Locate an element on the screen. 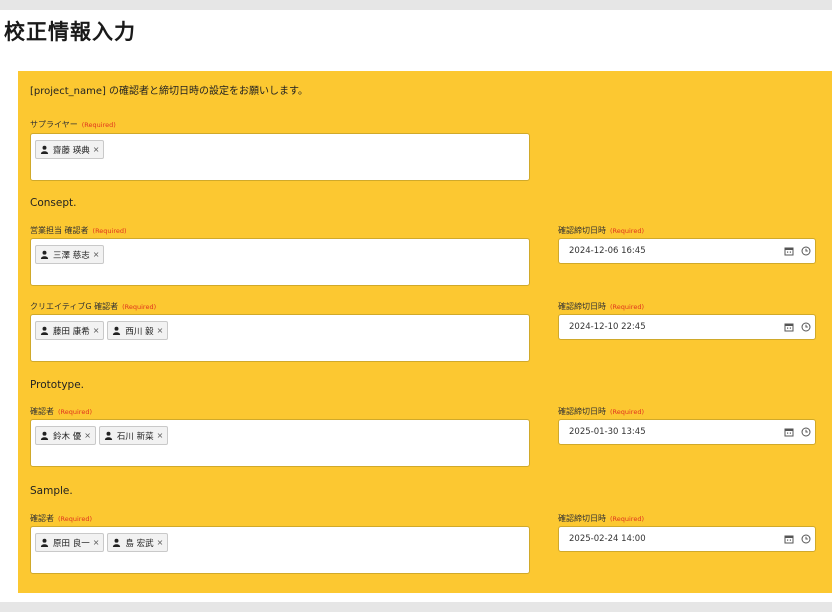 Image resolution: width=832 pixels, height=612 pixels. tag-list: 藤田 康希 × 西川 毅 × is located at coordinates (102, 330).